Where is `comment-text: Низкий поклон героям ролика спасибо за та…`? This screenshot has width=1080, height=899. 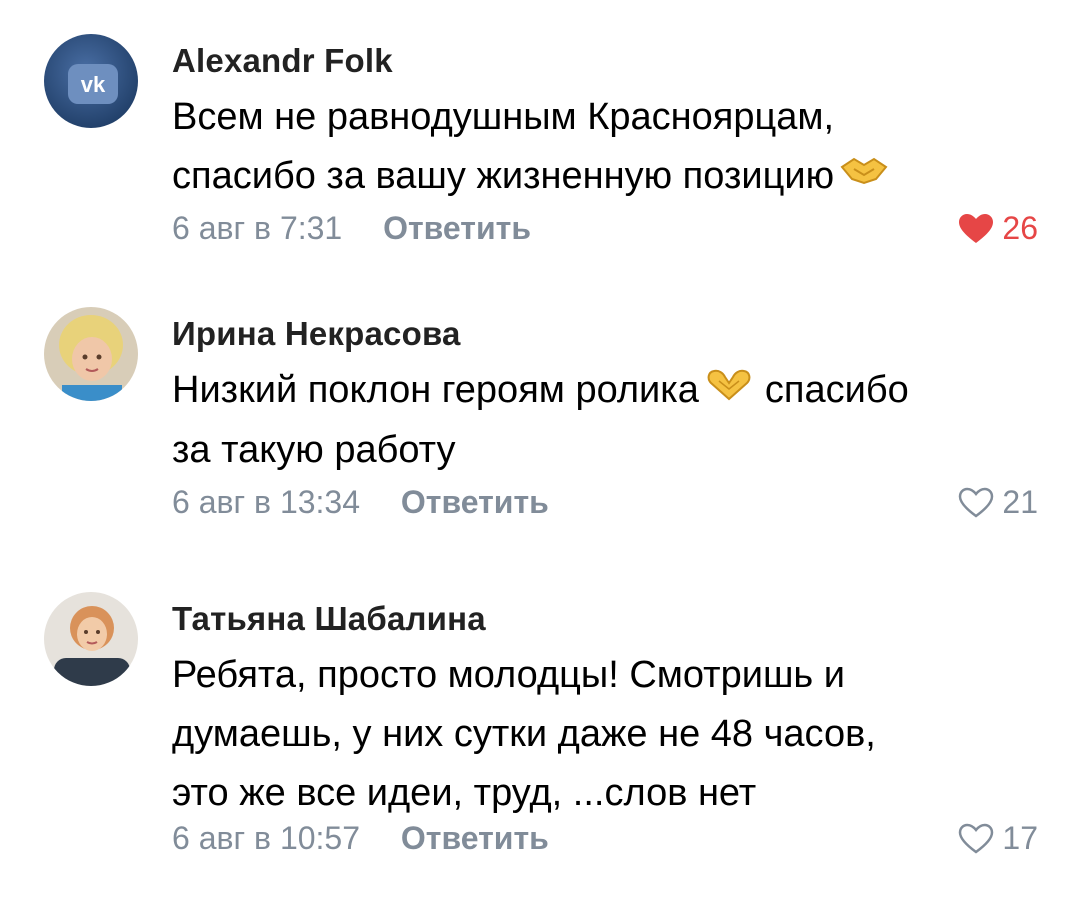 comment-text: Низкий поклон героям ролика спасибо за та… is located at coordinates (612, 420).